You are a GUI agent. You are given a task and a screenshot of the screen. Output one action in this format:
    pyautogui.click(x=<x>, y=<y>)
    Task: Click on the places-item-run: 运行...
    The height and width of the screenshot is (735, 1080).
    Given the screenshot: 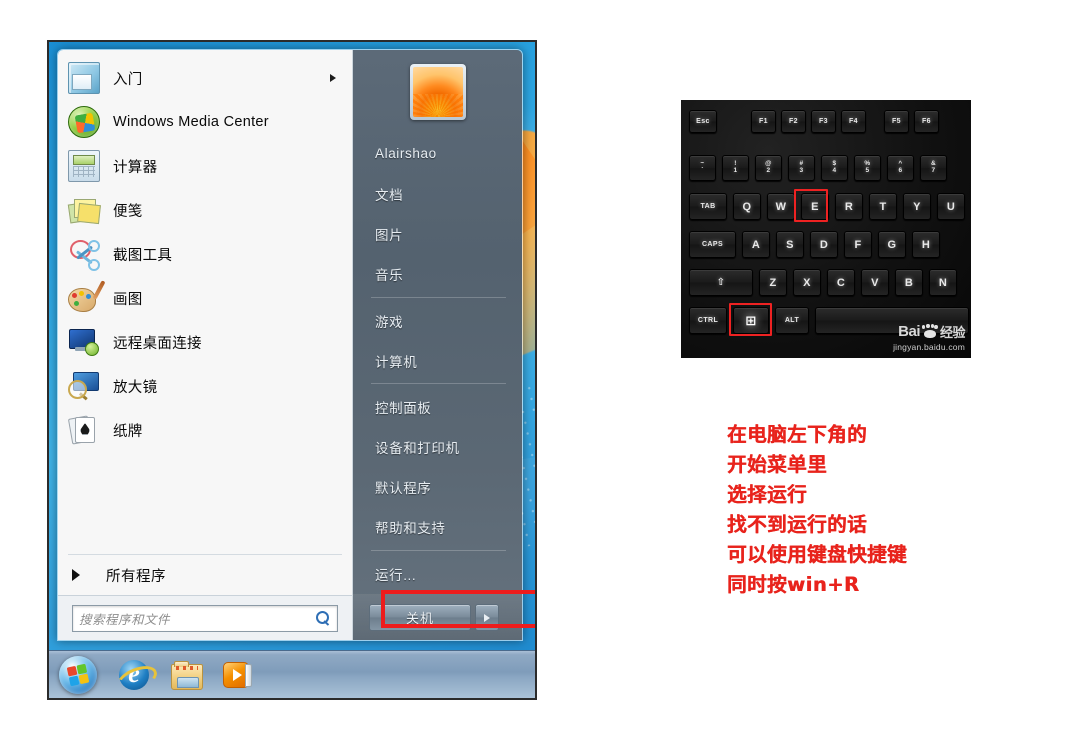 What is the action you would take?
    pyautogui.click(x=437, y=574)
    